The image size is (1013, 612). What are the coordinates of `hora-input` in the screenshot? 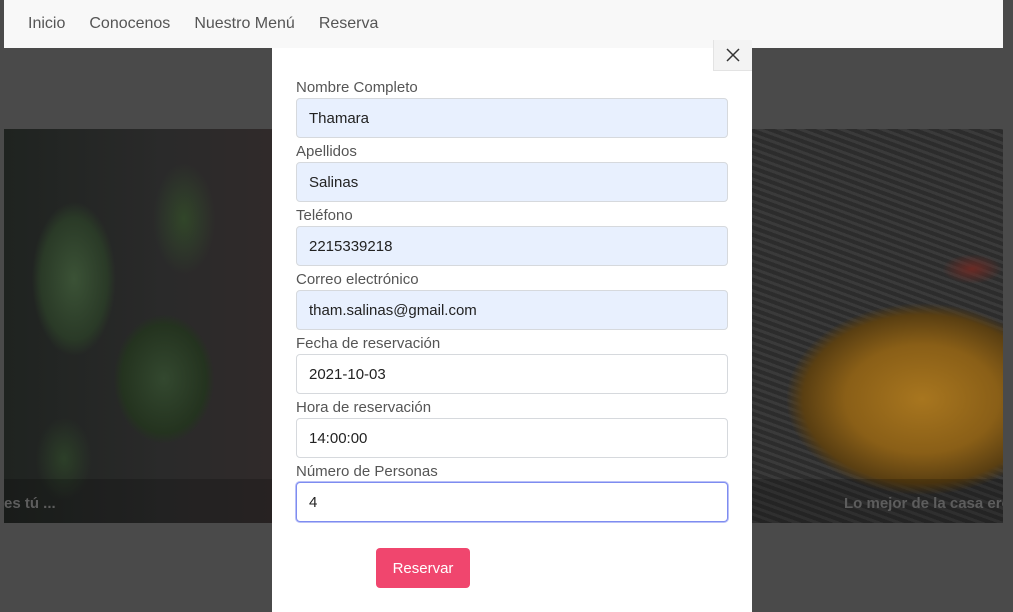 It's located at (512, 438).